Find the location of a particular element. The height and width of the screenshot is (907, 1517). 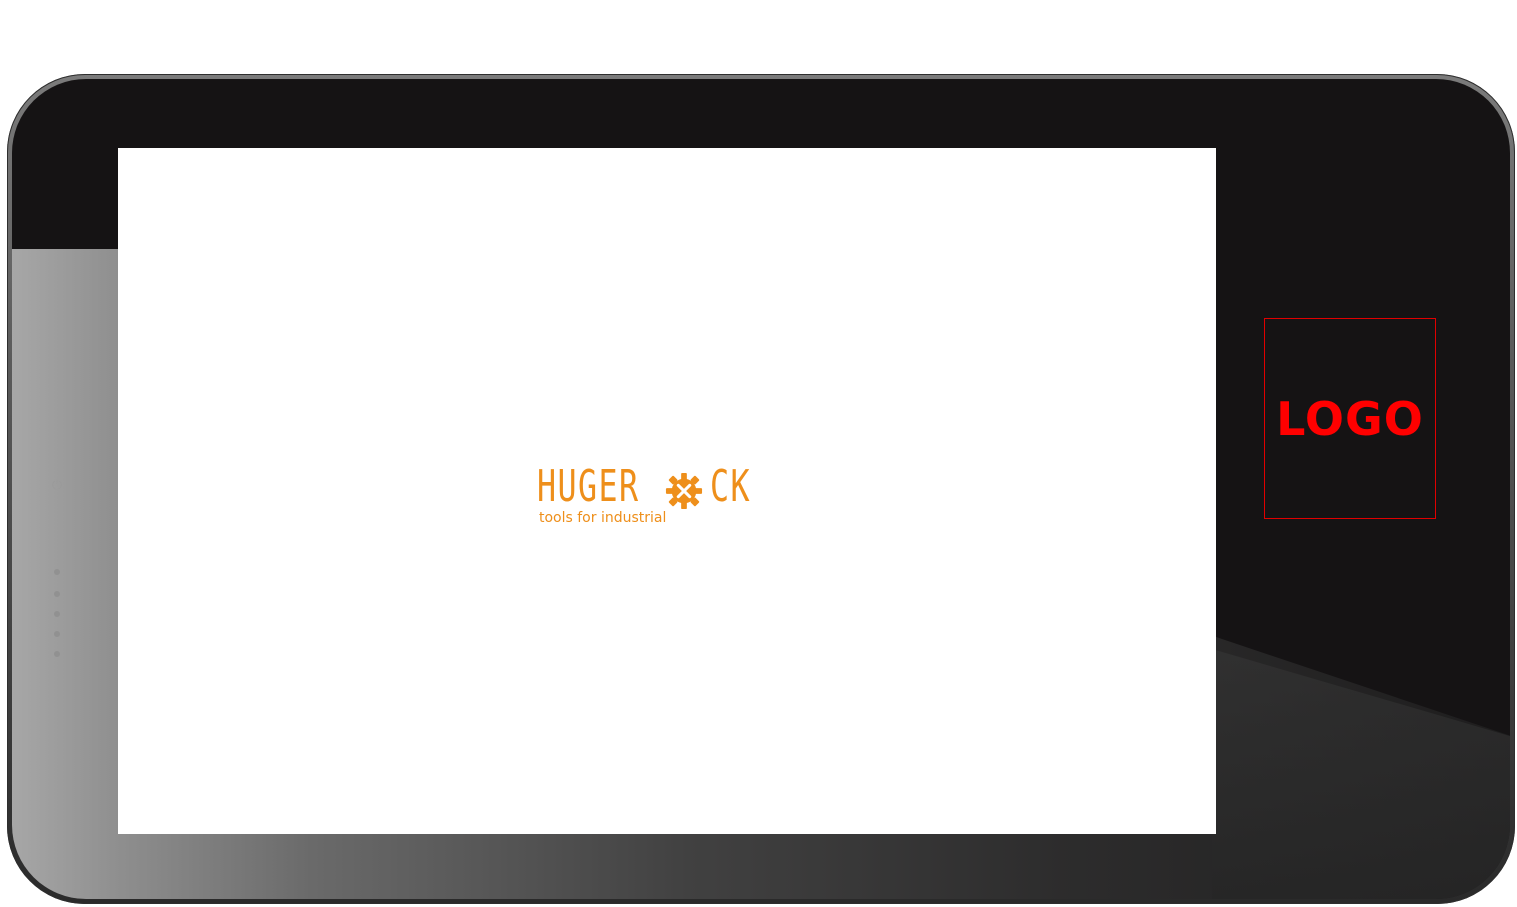

brand-name-right: CK is located at coordinates (731, 486).